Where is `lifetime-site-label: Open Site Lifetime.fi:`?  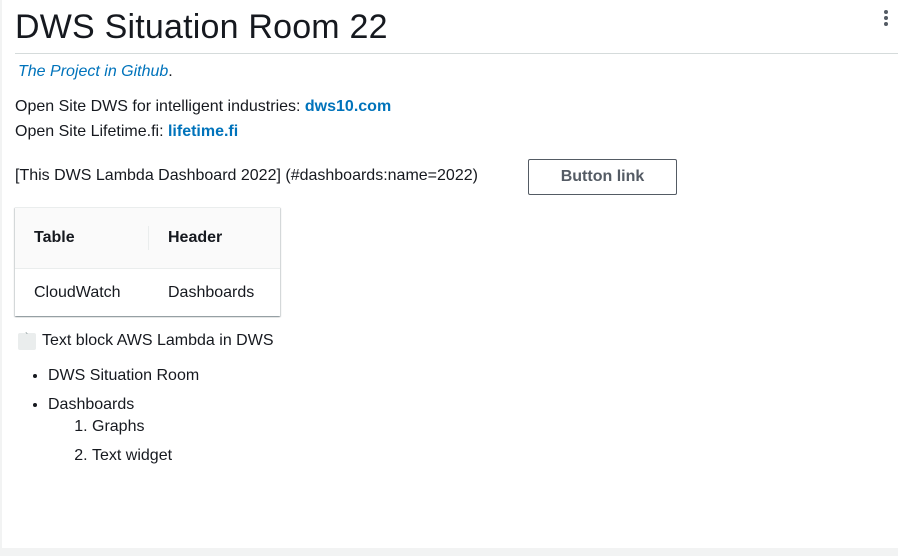
lifetime-site-label: Open Site Lifetime.fi: is located at coordinates (91, 131).